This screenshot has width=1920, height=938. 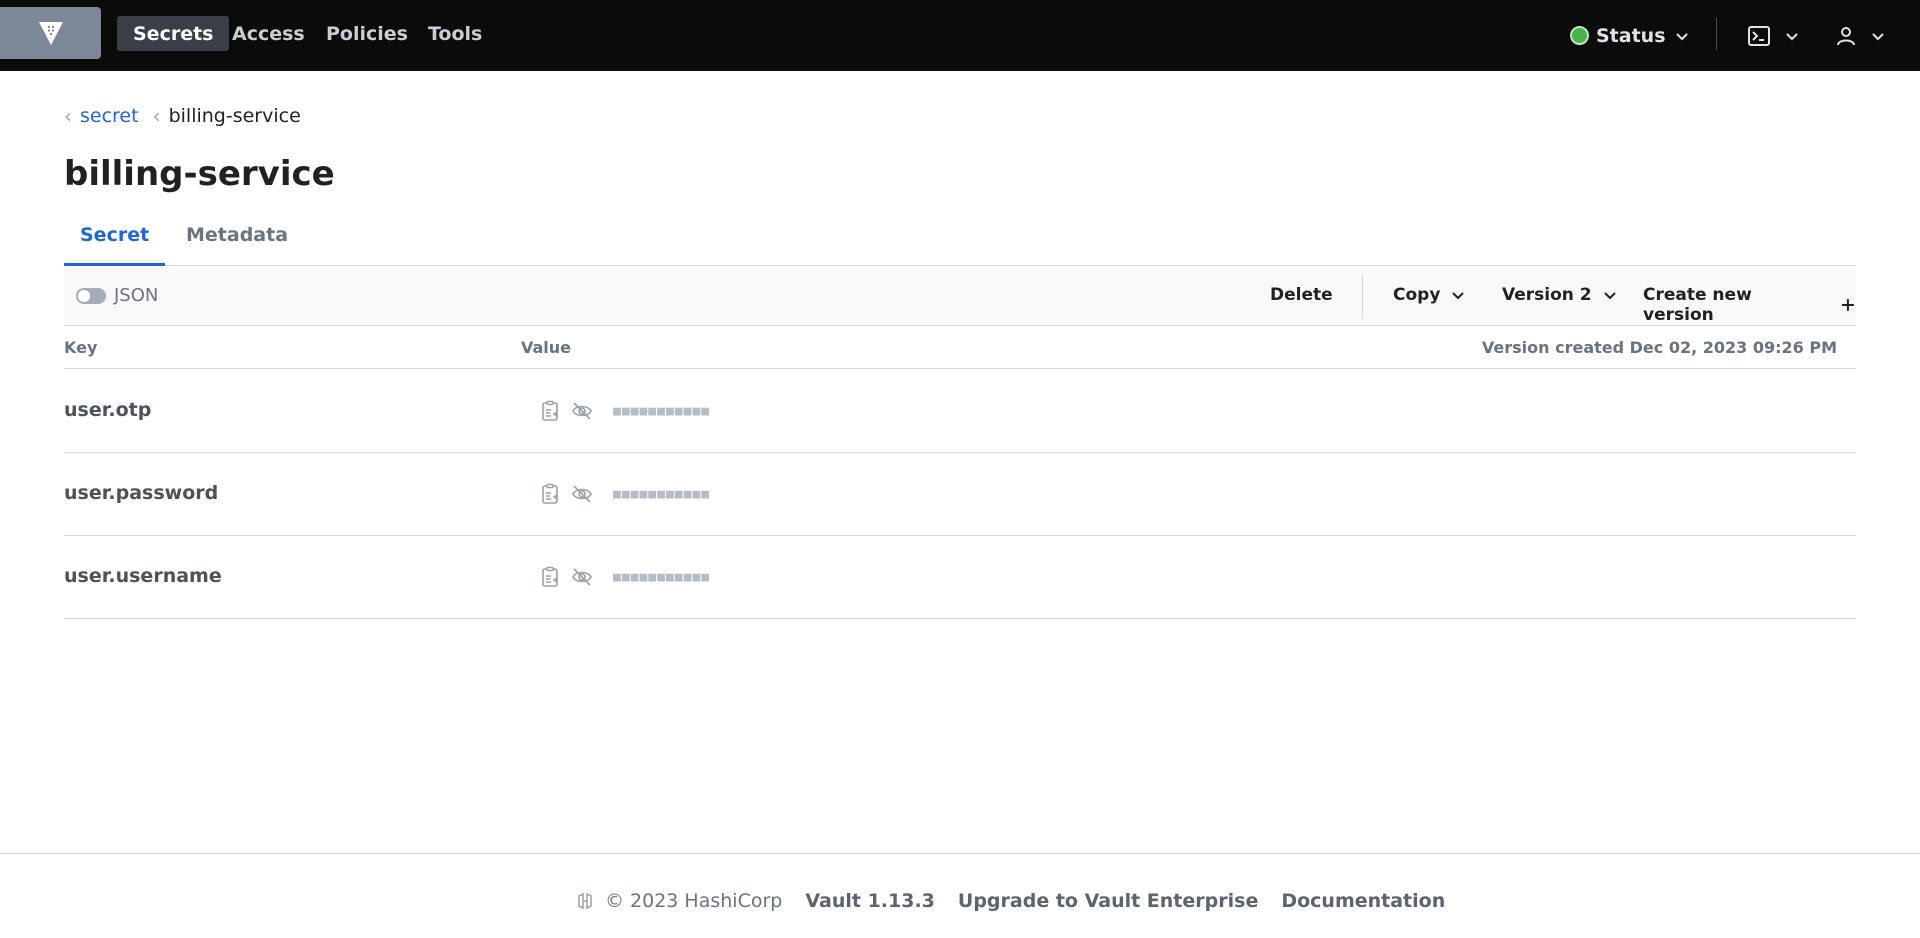 I want to click on column-header-value: Value, so click(x=546, y=347).